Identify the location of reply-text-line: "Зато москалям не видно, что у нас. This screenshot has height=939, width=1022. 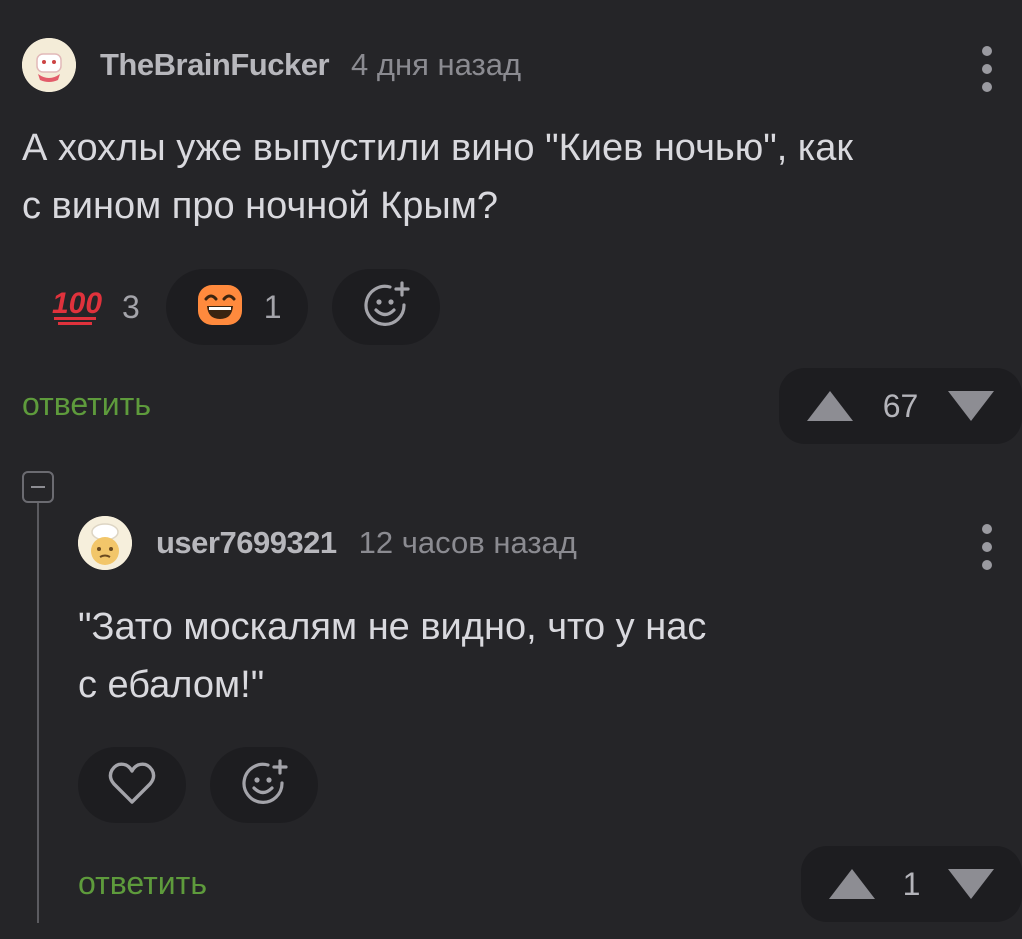
(392, 627).